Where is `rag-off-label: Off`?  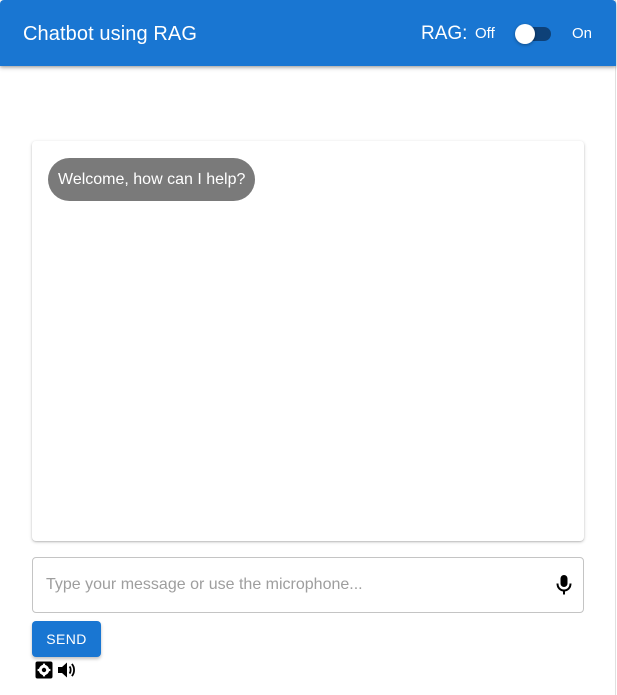 rag-off-label: Off is located at coordinates (485, 33).